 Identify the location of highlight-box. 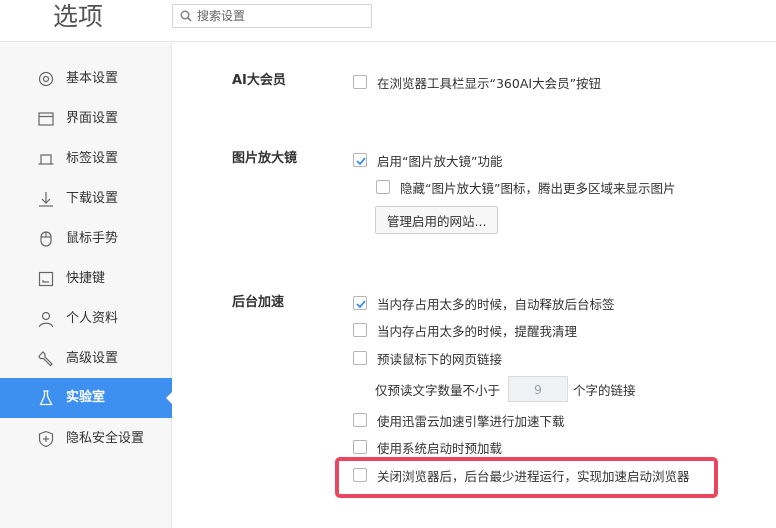
(526, 477).